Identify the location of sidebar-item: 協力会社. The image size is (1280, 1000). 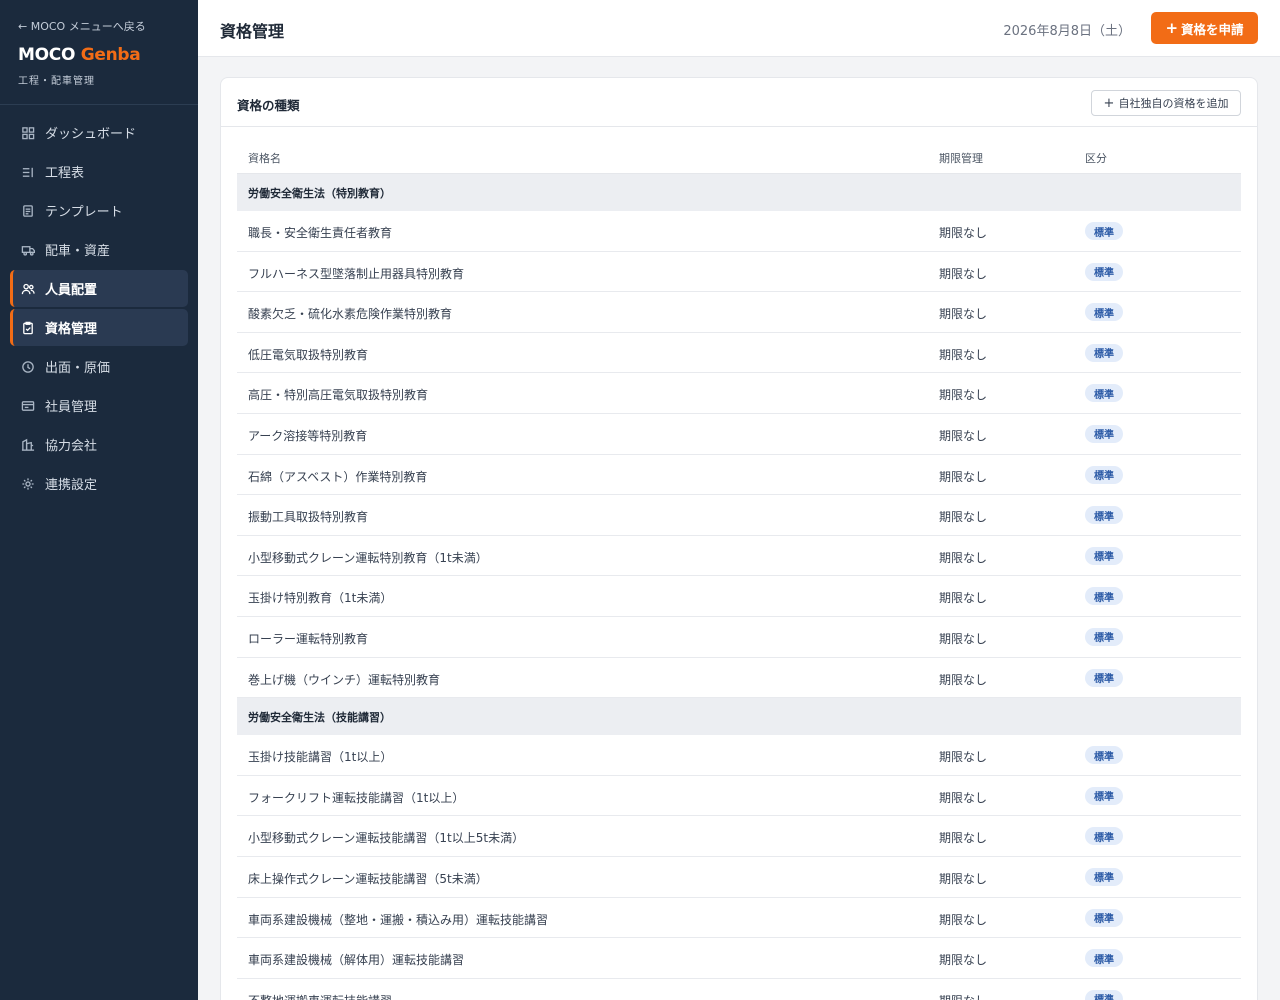
(99, 444).